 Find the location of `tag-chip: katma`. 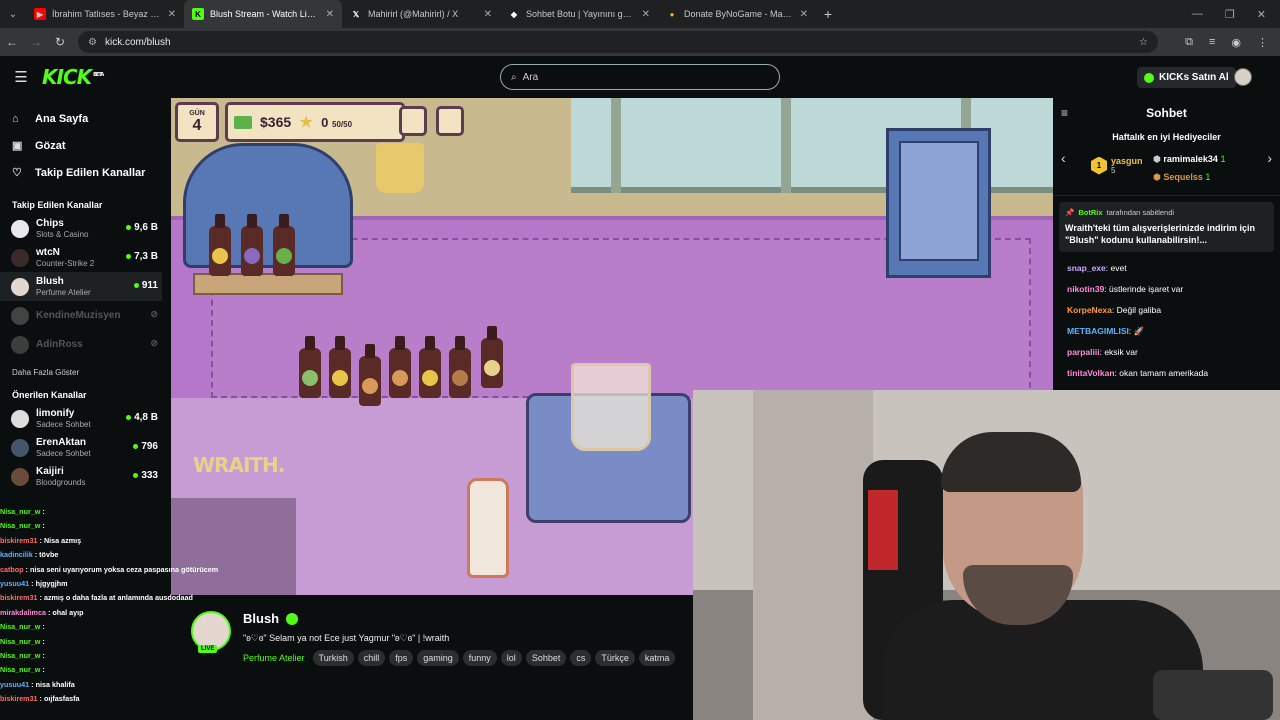

tag-chip: katma is located at coordinates (657, 658).